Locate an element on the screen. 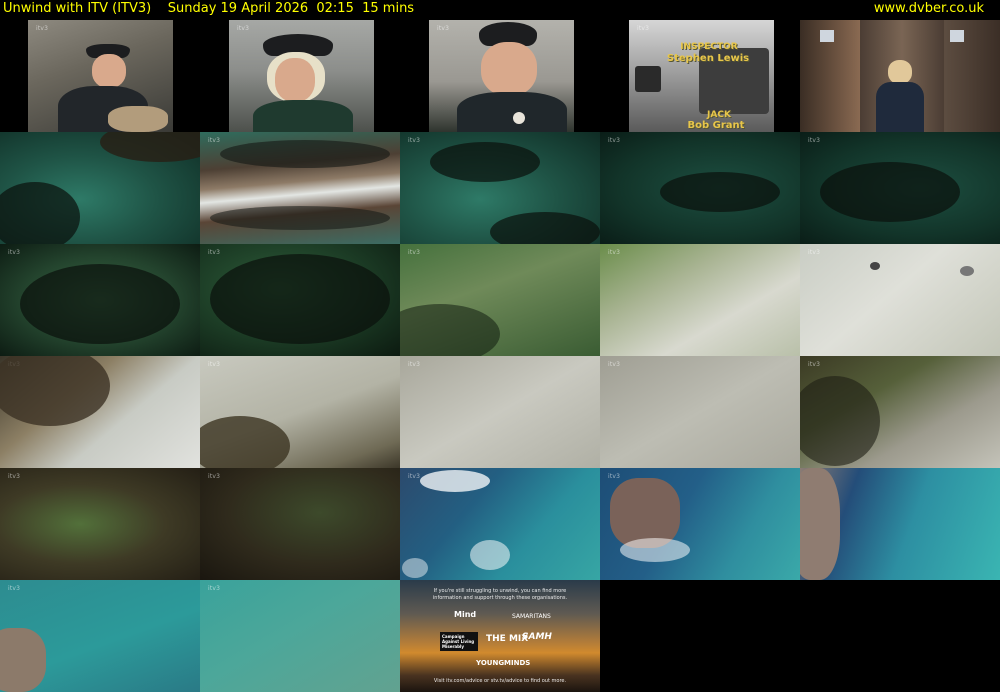  thumbnail-aerial-11: itv3 is located at coordinates (100, 412).